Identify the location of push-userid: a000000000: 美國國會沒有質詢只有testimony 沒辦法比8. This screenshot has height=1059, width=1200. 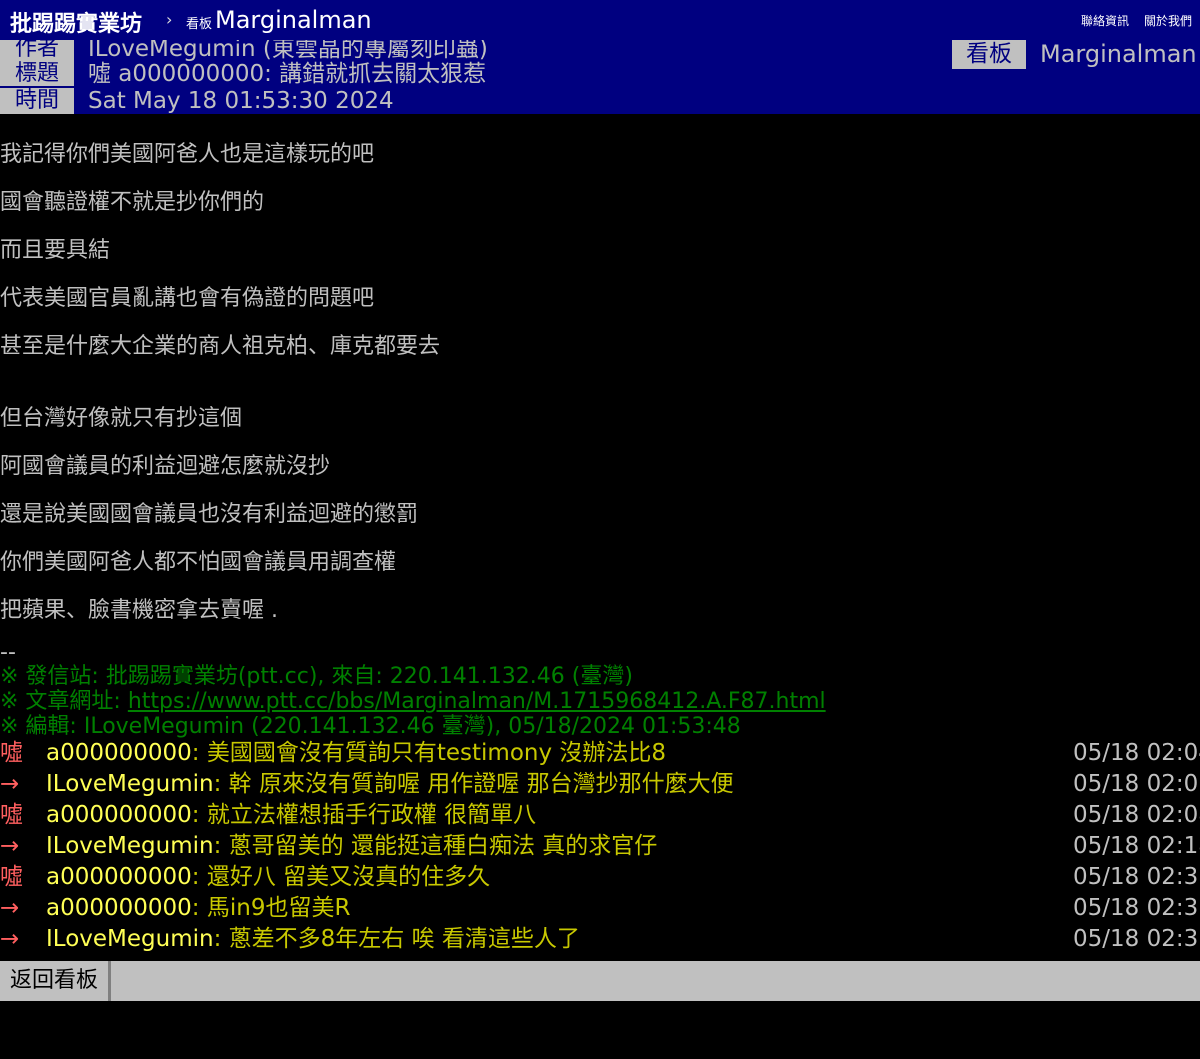
(356, 753).